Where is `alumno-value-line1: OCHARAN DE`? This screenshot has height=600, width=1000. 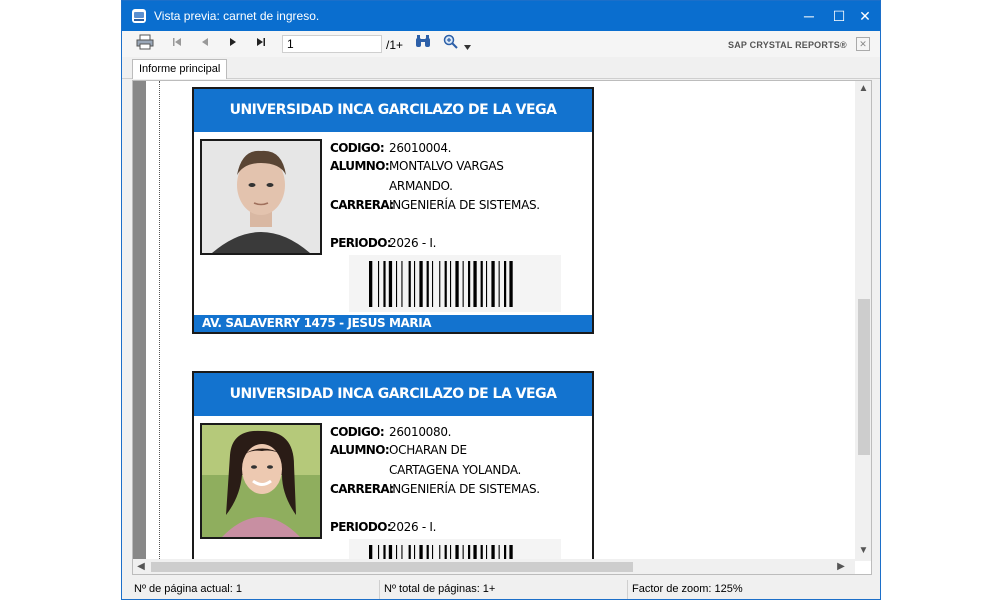
alumno-value-line1: OCHARAN DE is located at coordinates (428, 450).